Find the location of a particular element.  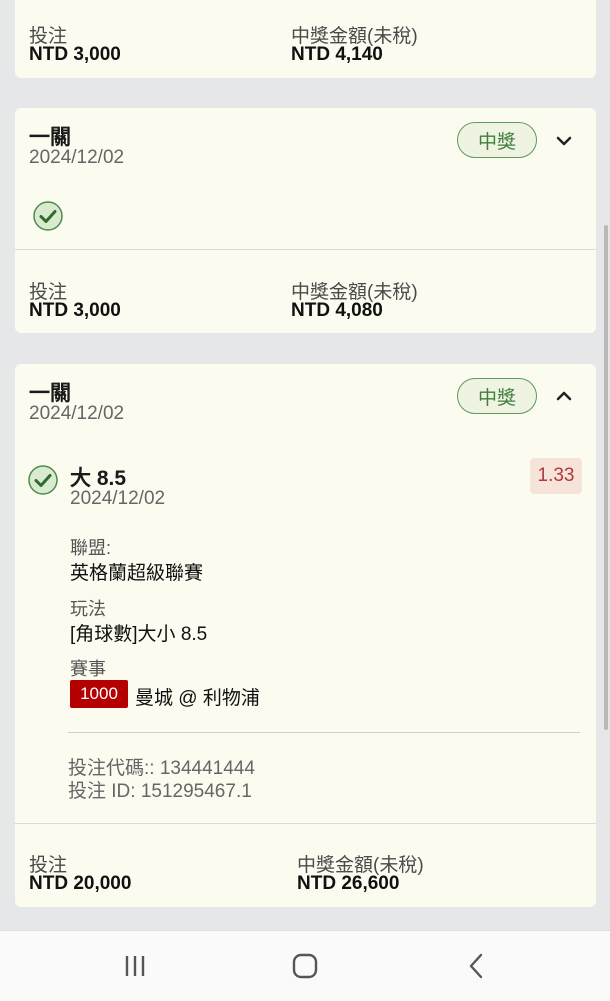

chevron-down-icon is located at coordinates (564, 141).